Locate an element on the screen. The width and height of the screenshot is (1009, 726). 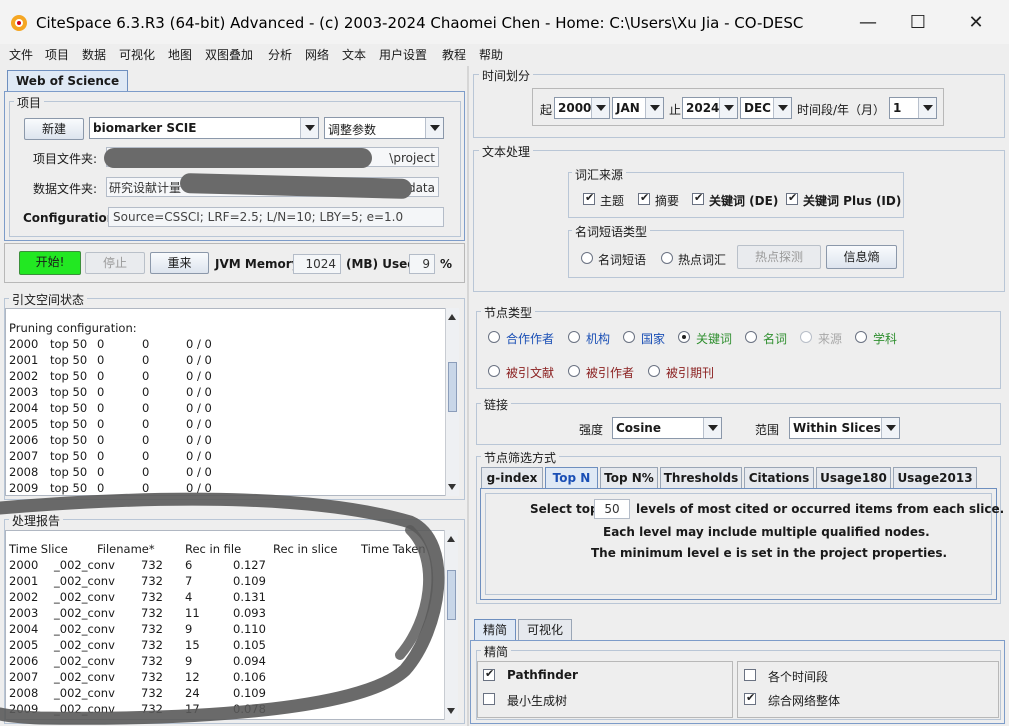
menu-dual-overlay: 双图叠加 is located at coordinates (229, 54).